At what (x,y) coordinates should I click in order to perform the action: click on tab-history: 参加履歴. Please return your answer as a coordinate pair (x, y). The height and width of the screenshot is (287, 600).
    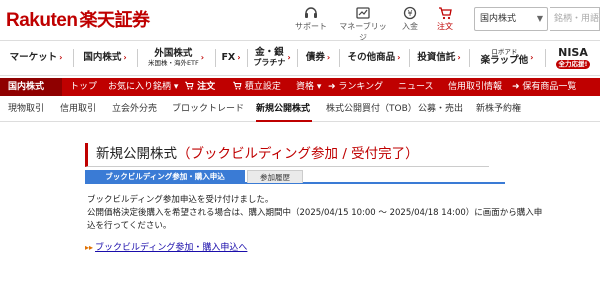
    Looking at the image, I should click on (275, 176).